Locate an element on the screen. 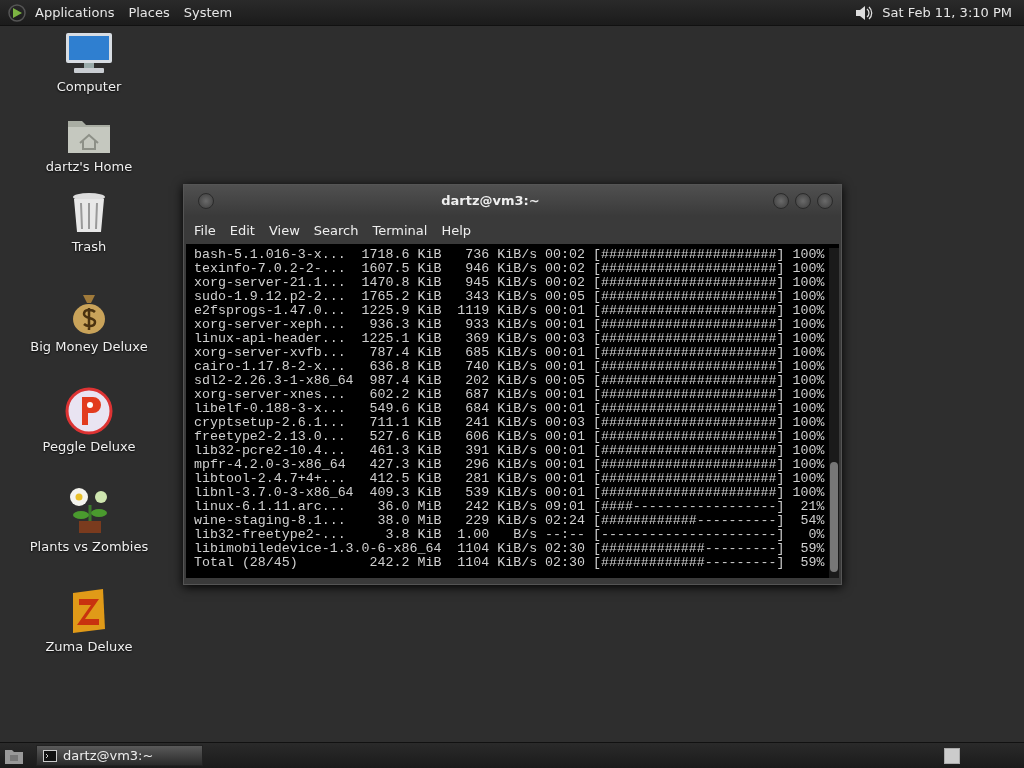 Image resolution: width=1024 pixels, height=768 pixels. menu-item: Edit is located at coordinates (242, 230).